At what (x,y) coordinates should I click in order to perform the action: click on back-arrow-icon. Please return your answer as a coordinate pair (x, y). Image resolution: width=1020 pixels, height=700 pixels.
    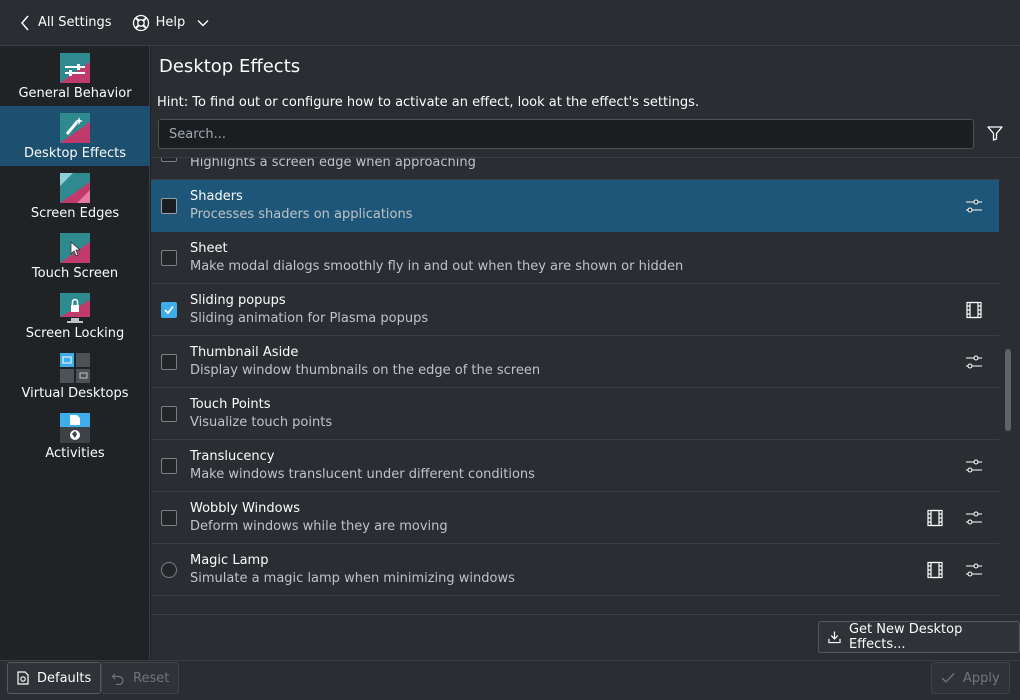
    Looking at the image, I should click on (25, 22).